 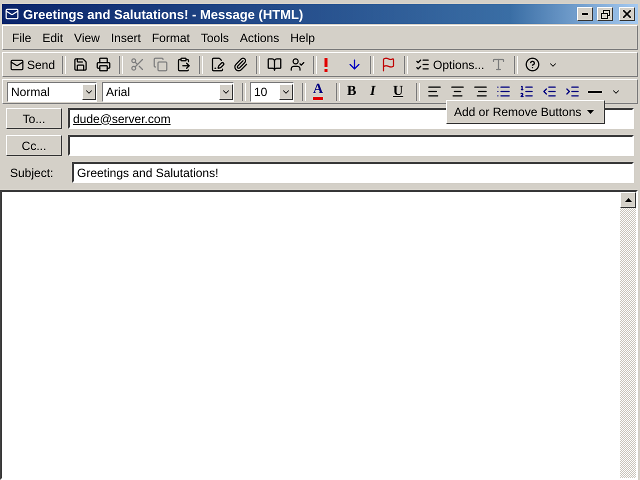 I want to click on scissors-icon, so click(x=138, y=64).